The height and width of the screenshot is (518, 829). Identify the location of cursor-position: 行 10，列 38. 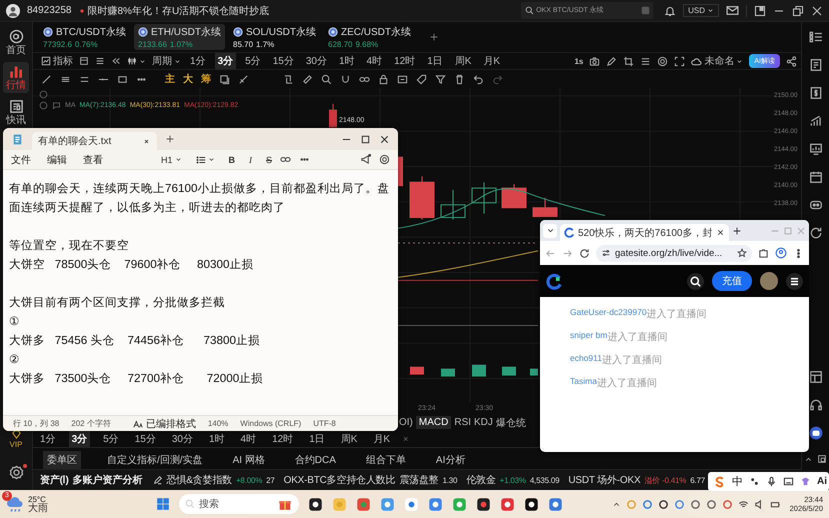
(36, 423).